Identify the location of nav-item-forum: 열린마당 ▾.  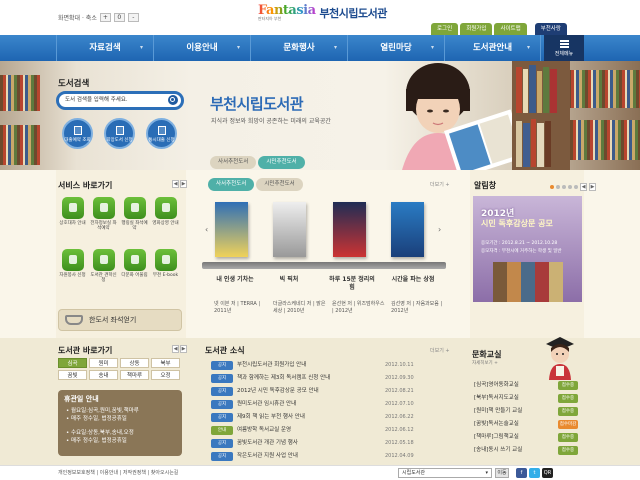
(395, 48).